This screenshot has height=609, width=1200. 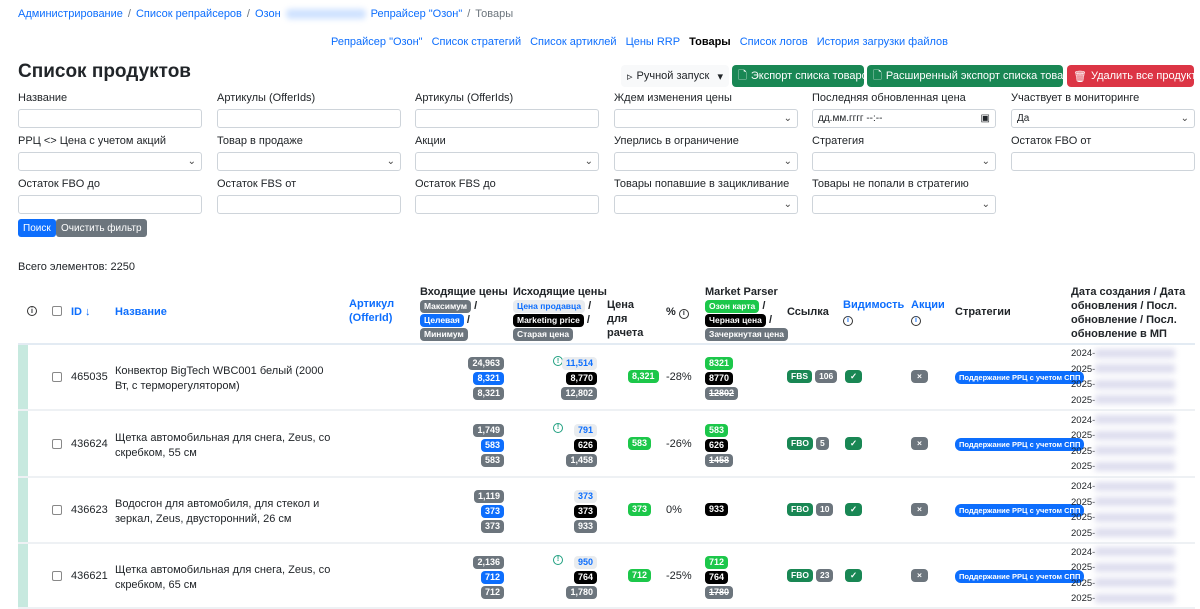 I want to click on col-id: ID ↓, so click(x=81, y=312).